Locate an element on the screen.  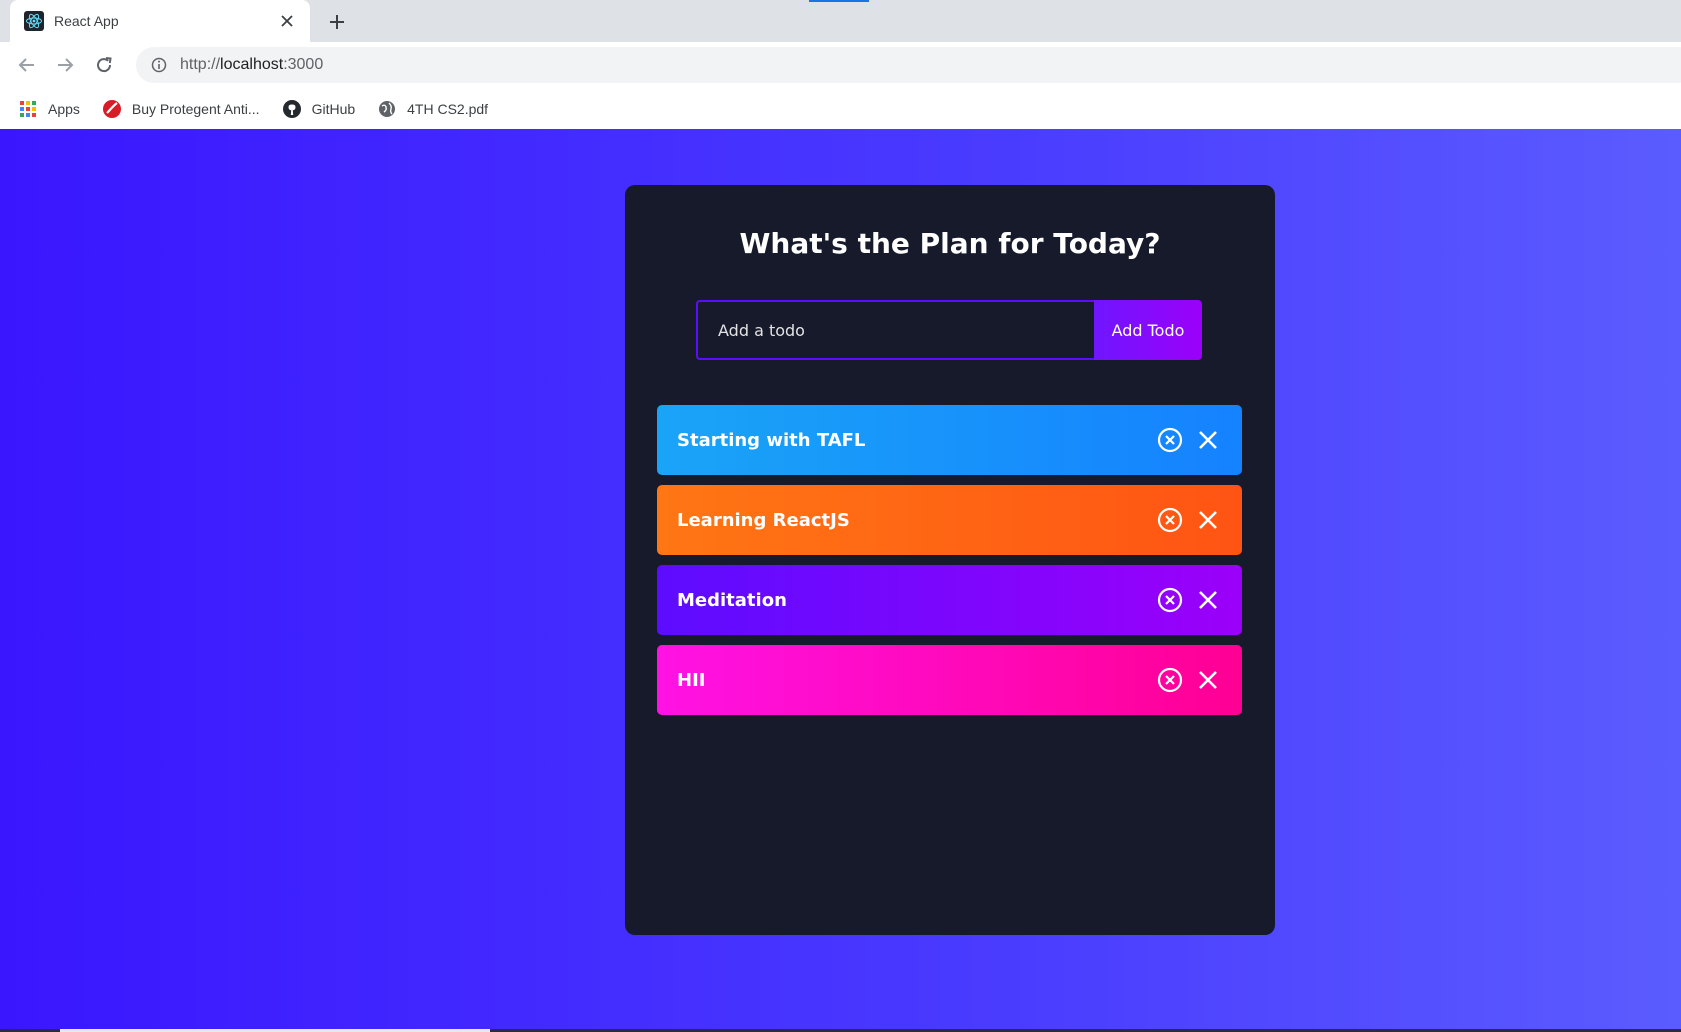
browser-toolbar: http://localhost:3000 is located at coordinates (840, 65).